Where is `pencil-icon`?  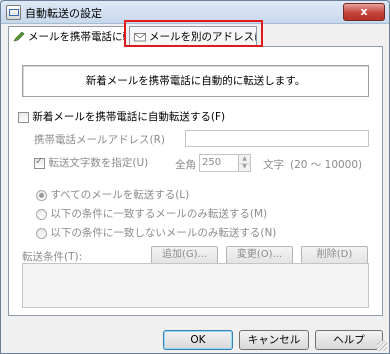
pencil-icon is located at coordinates (19, 37).